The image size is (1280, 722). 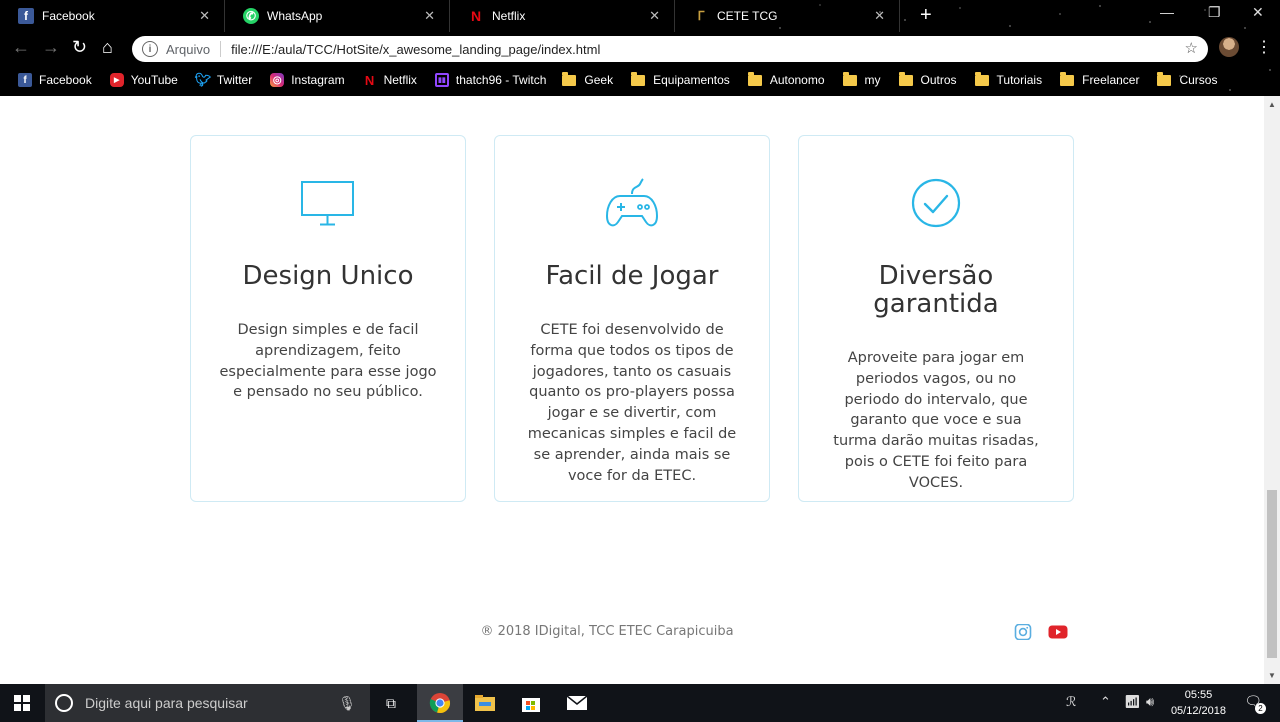 I want to click on system-clock: 05:55 05/12/2018, so click(x=1198, y=703).